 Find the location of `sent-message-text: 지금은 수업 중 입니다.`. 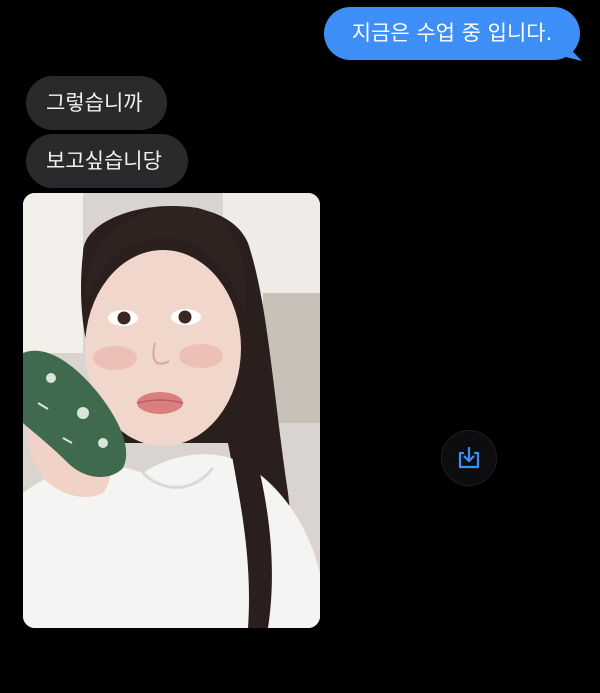

sent-message-text: 지금은 수업 중 입니다. is located at coordinates (452, 33).